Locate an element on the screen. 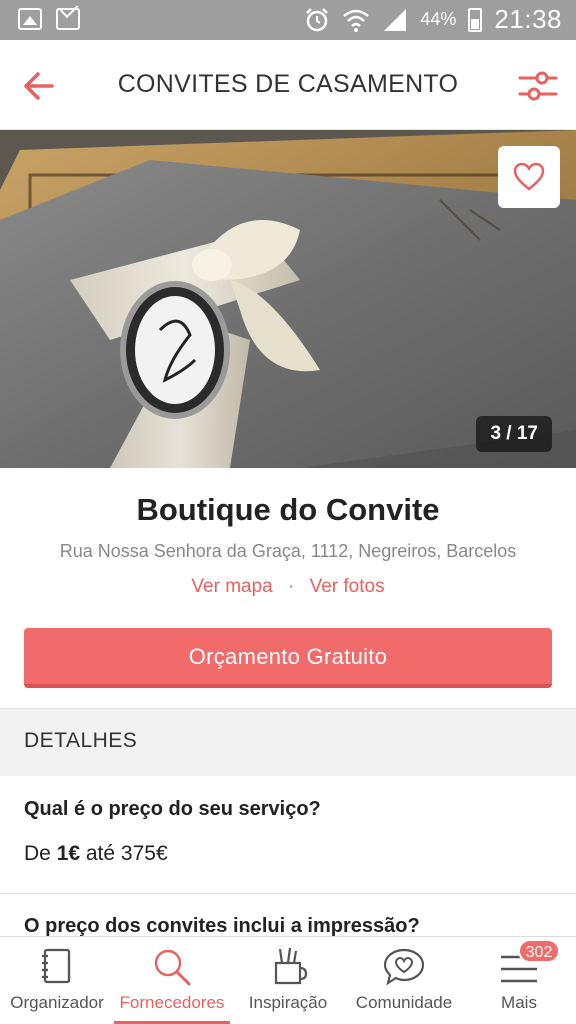 The height and width of the screenshot is (1024, 576). details-section-header: DETALHES is located at coordinates (288, 742).